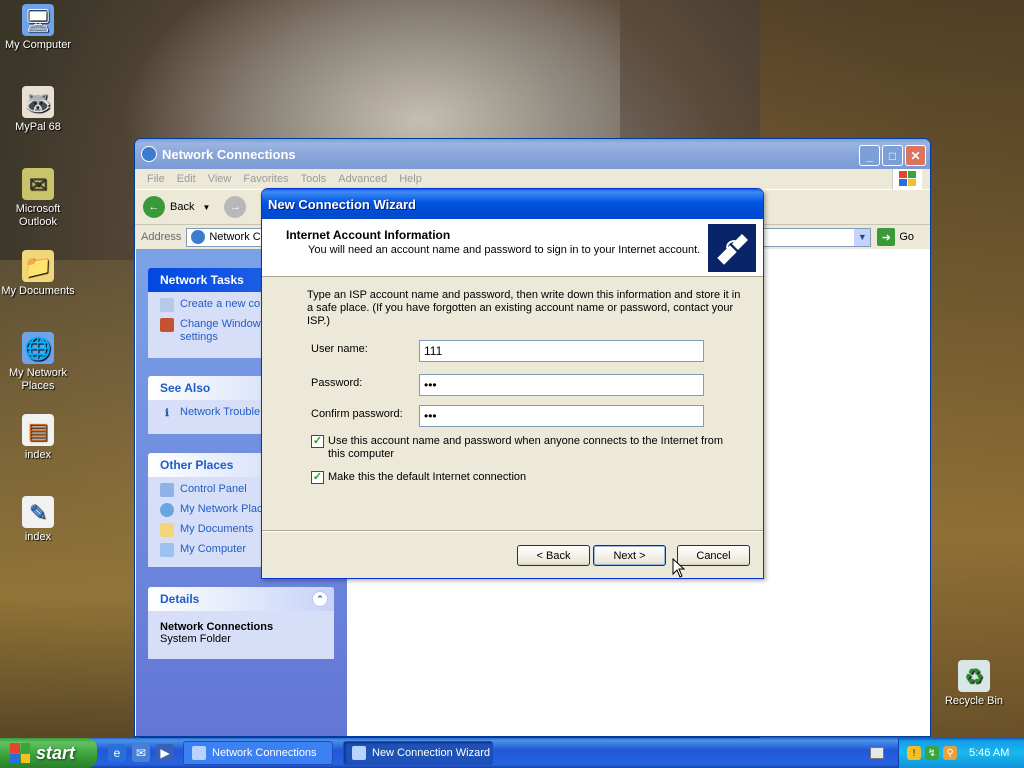  I want to click on control-panel-icon, so click(167, 490).